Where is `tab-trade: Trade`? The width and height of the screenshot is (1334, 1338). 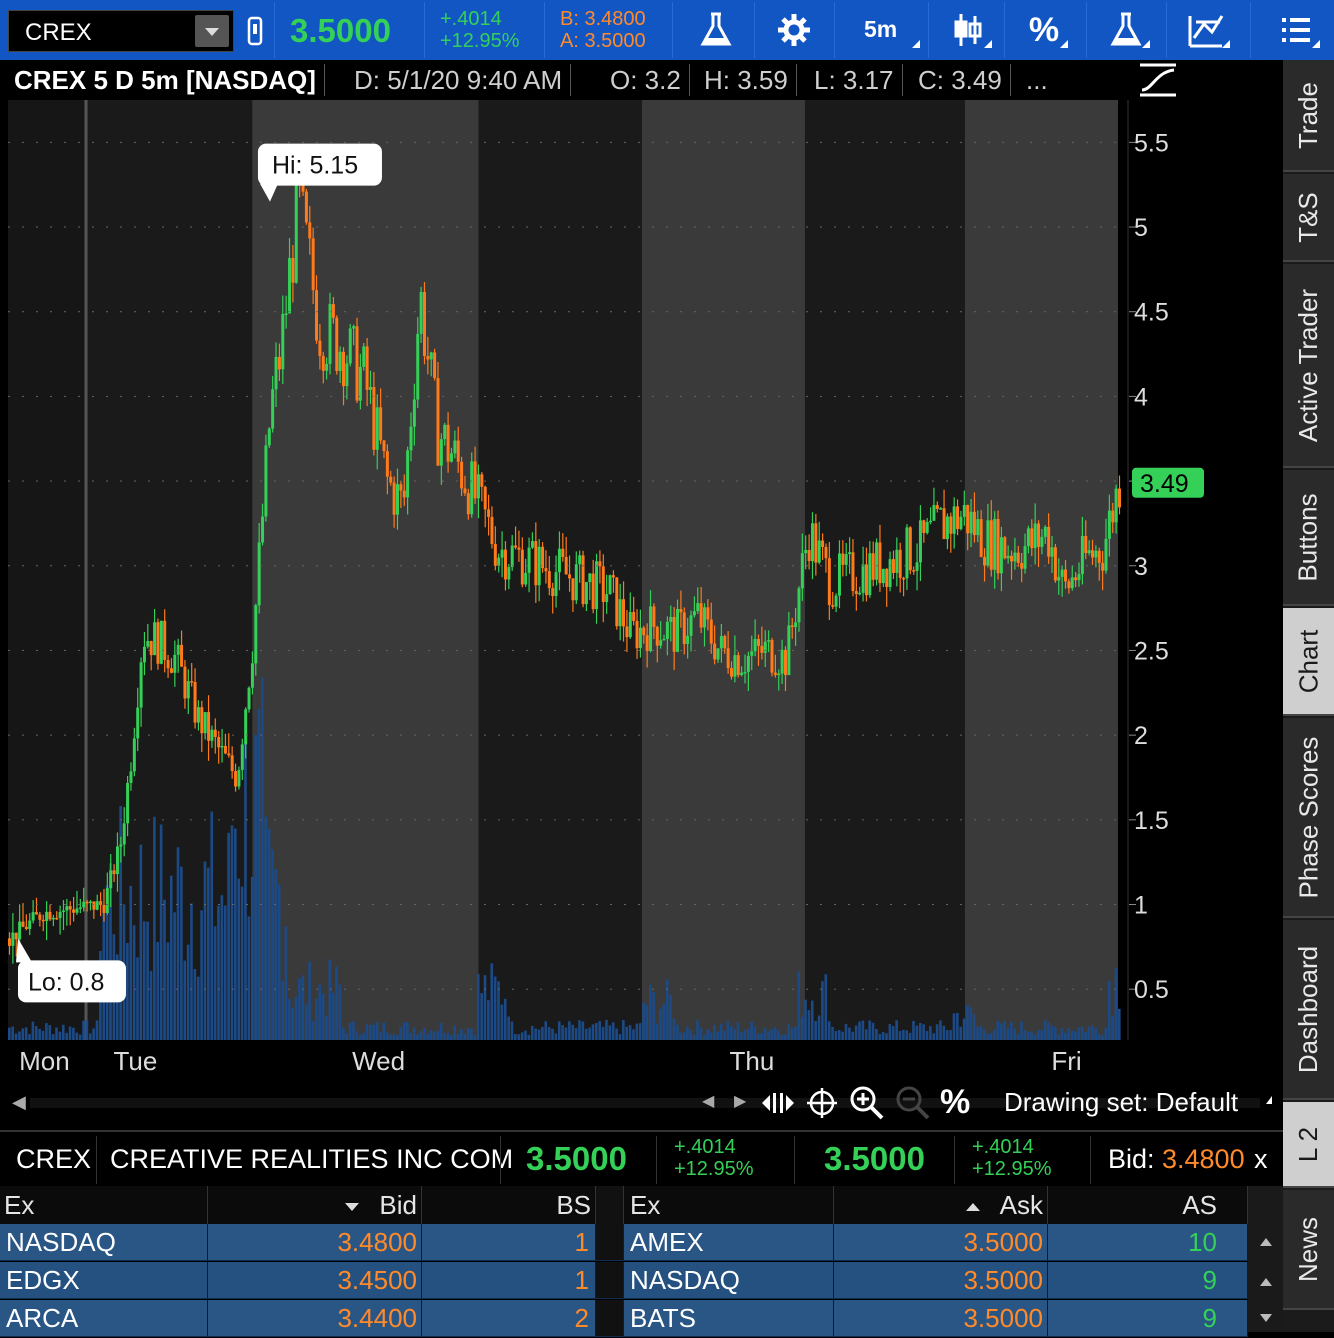 tab-trade: Trade is located at coordinates (1308, 116).